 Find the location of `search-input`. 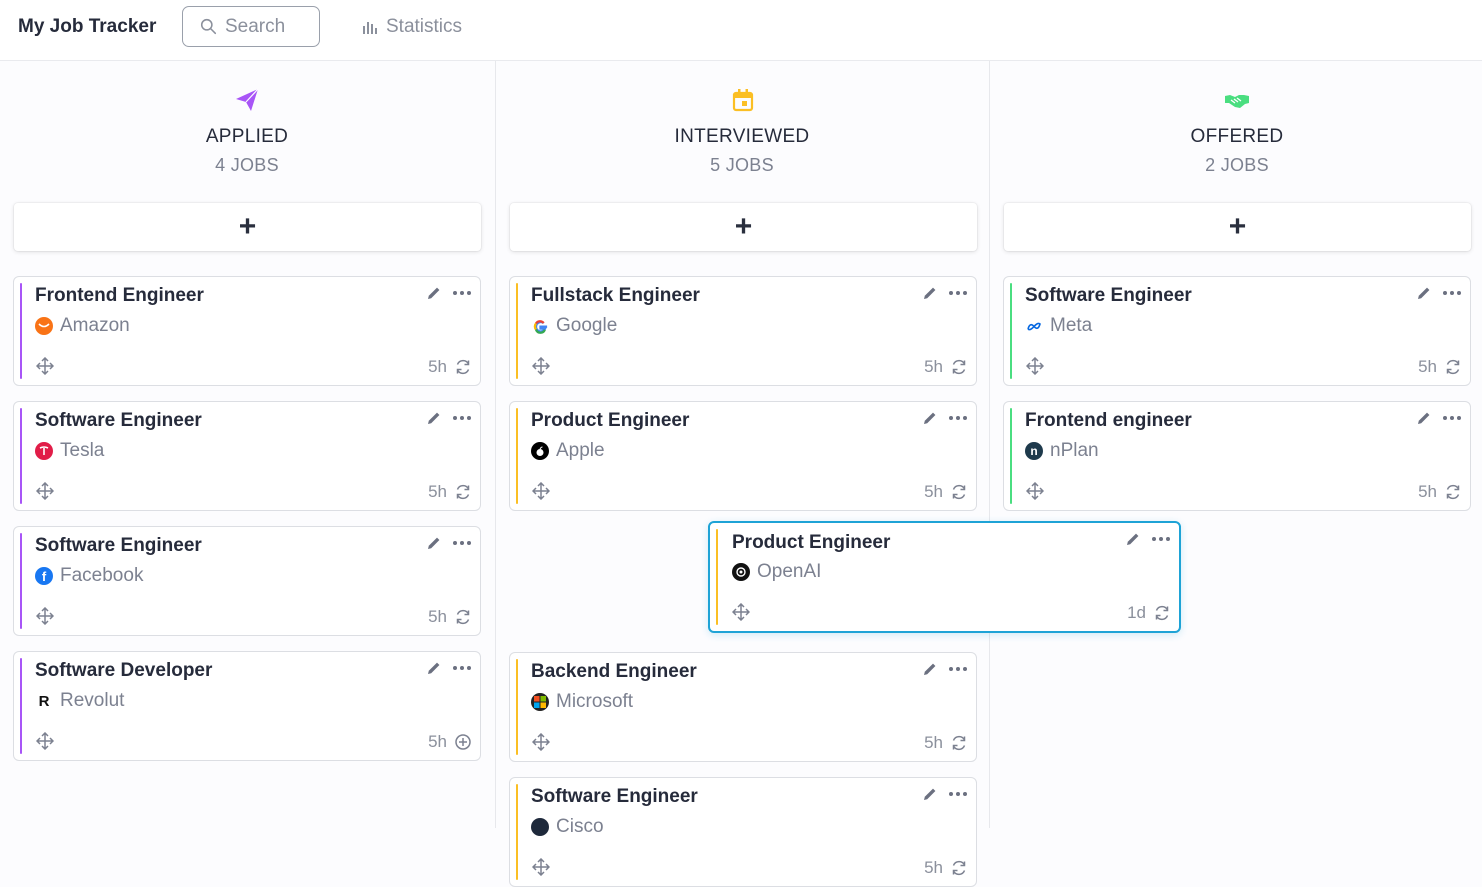

search-input is located at coordinates (265, 26).